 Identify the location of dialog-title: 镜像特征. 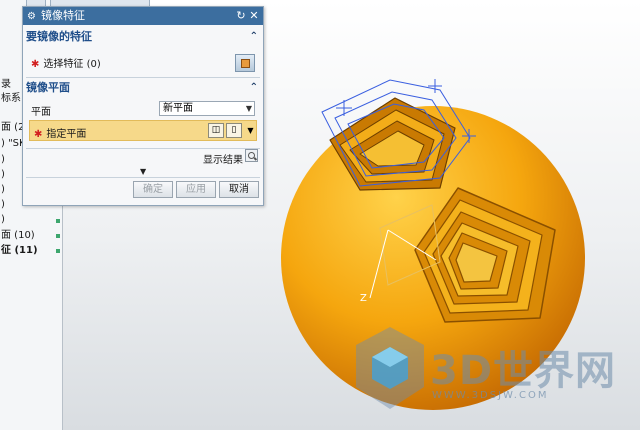
(63, 15).